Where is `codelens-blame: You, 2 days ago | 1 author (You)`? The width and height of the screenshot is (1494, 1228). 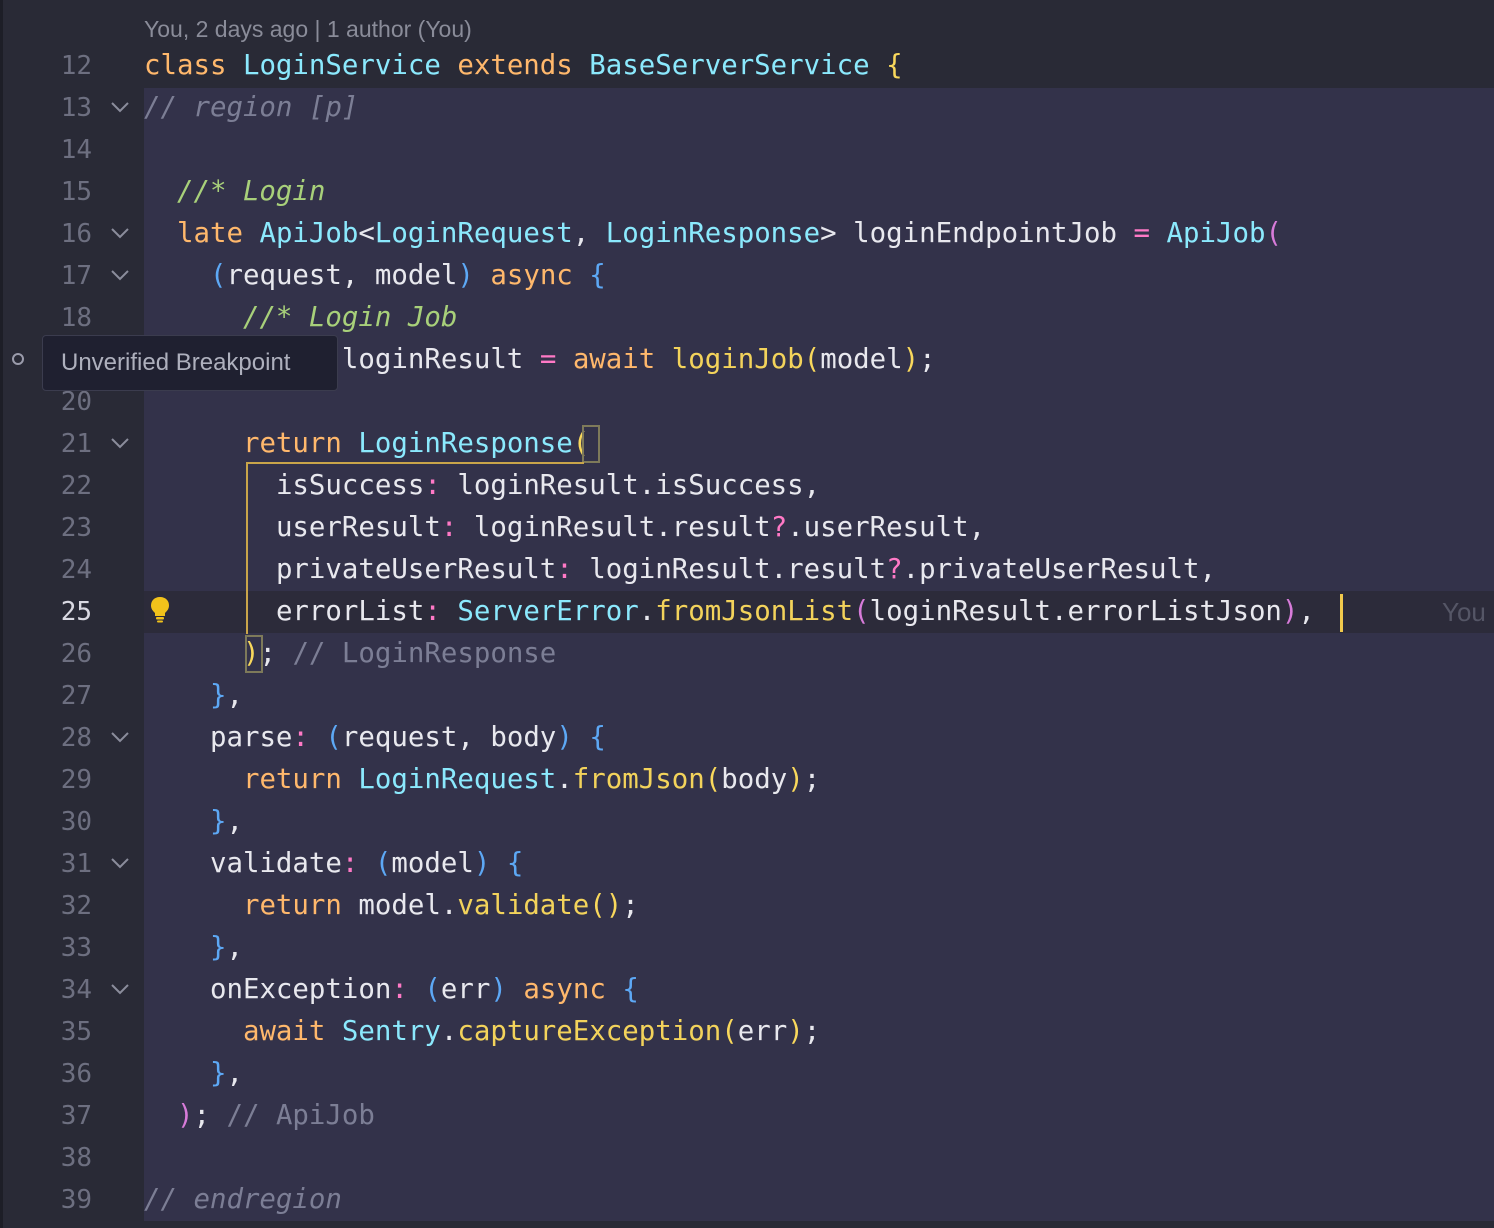 codelens-blame: You, 2 days ago | 1 author (You) is located at coordinates (308, 29).